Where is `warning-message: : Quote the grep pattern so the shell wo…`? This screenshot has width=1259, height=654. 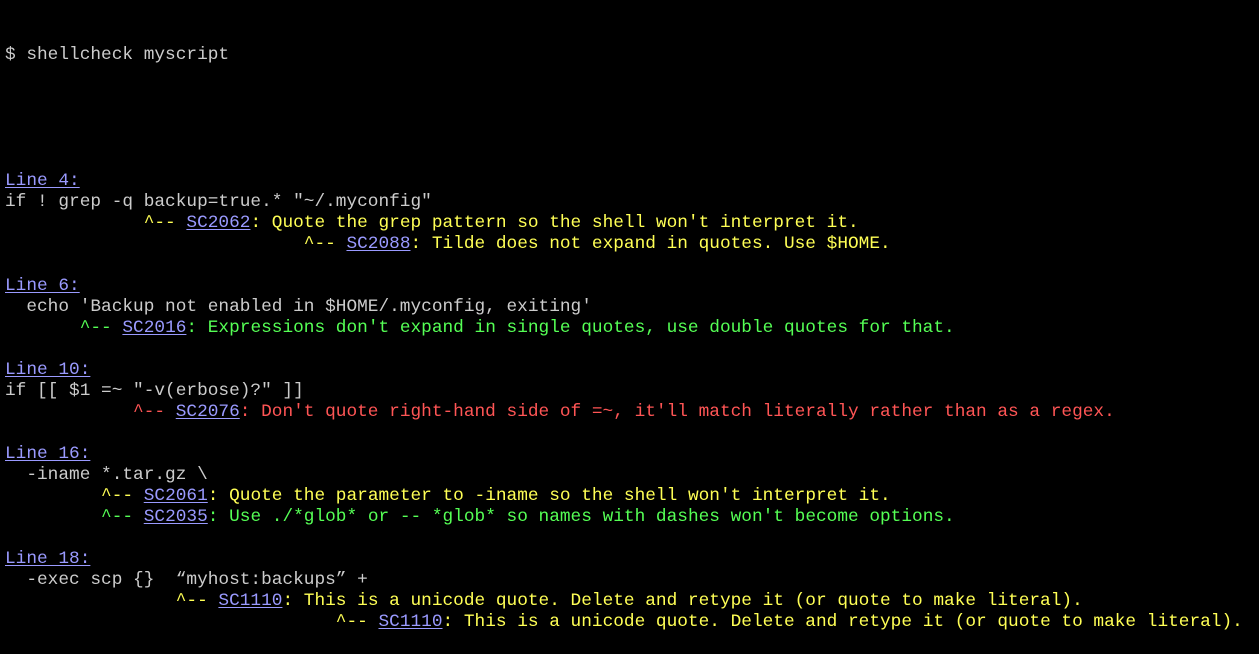 warning-message: : Quote the grep pattern so the shell wo… is located at coordinates (554, 223).